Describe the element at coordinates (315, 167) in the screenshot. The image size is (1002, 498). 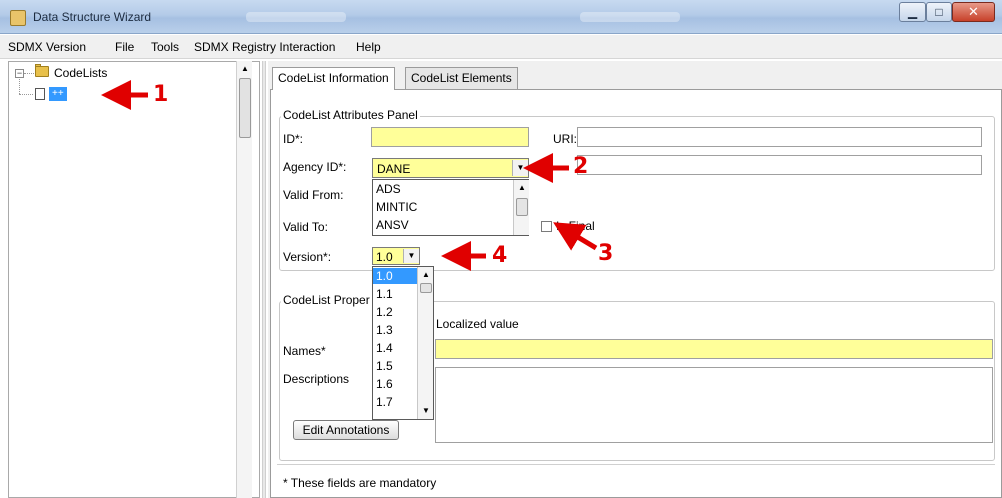
I see `agency-id-label: Agency ID*:` at that location.